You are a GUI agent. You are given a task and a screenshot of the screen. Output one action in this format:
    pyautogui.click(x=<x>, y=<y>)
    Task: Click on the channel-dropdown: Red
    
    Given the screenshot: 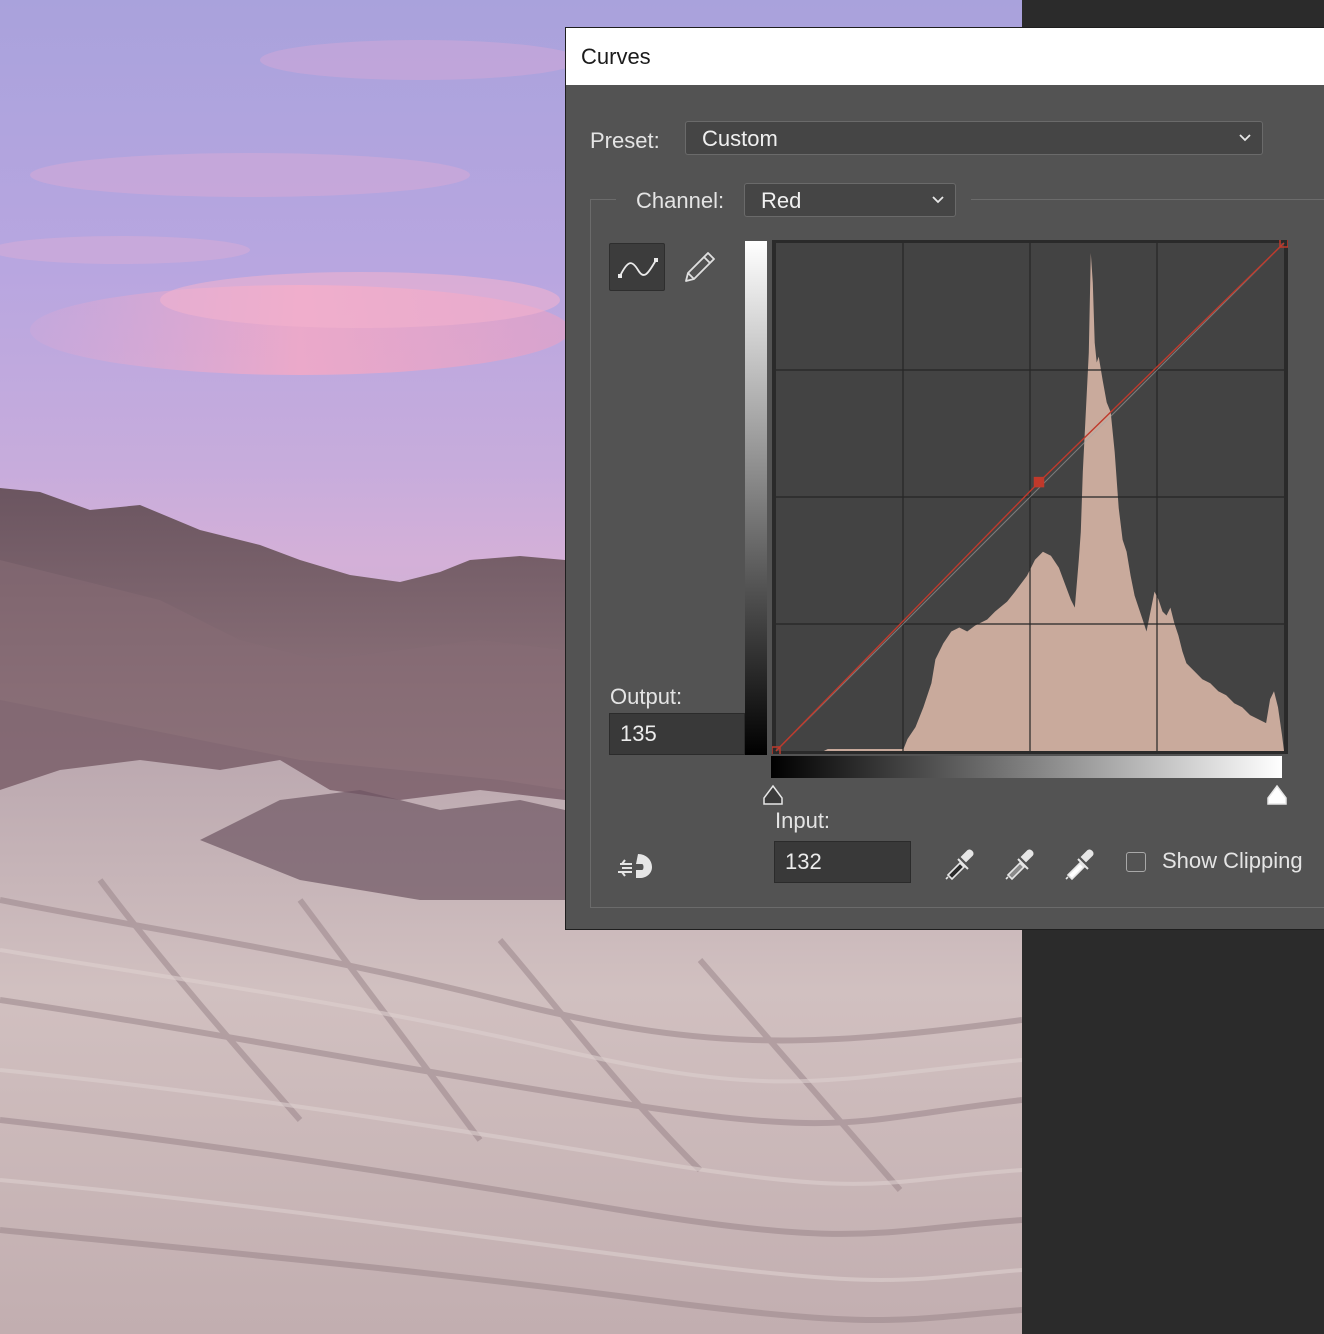 What is the action you would take?
    pyautogui.click(x=850, y=200)
    